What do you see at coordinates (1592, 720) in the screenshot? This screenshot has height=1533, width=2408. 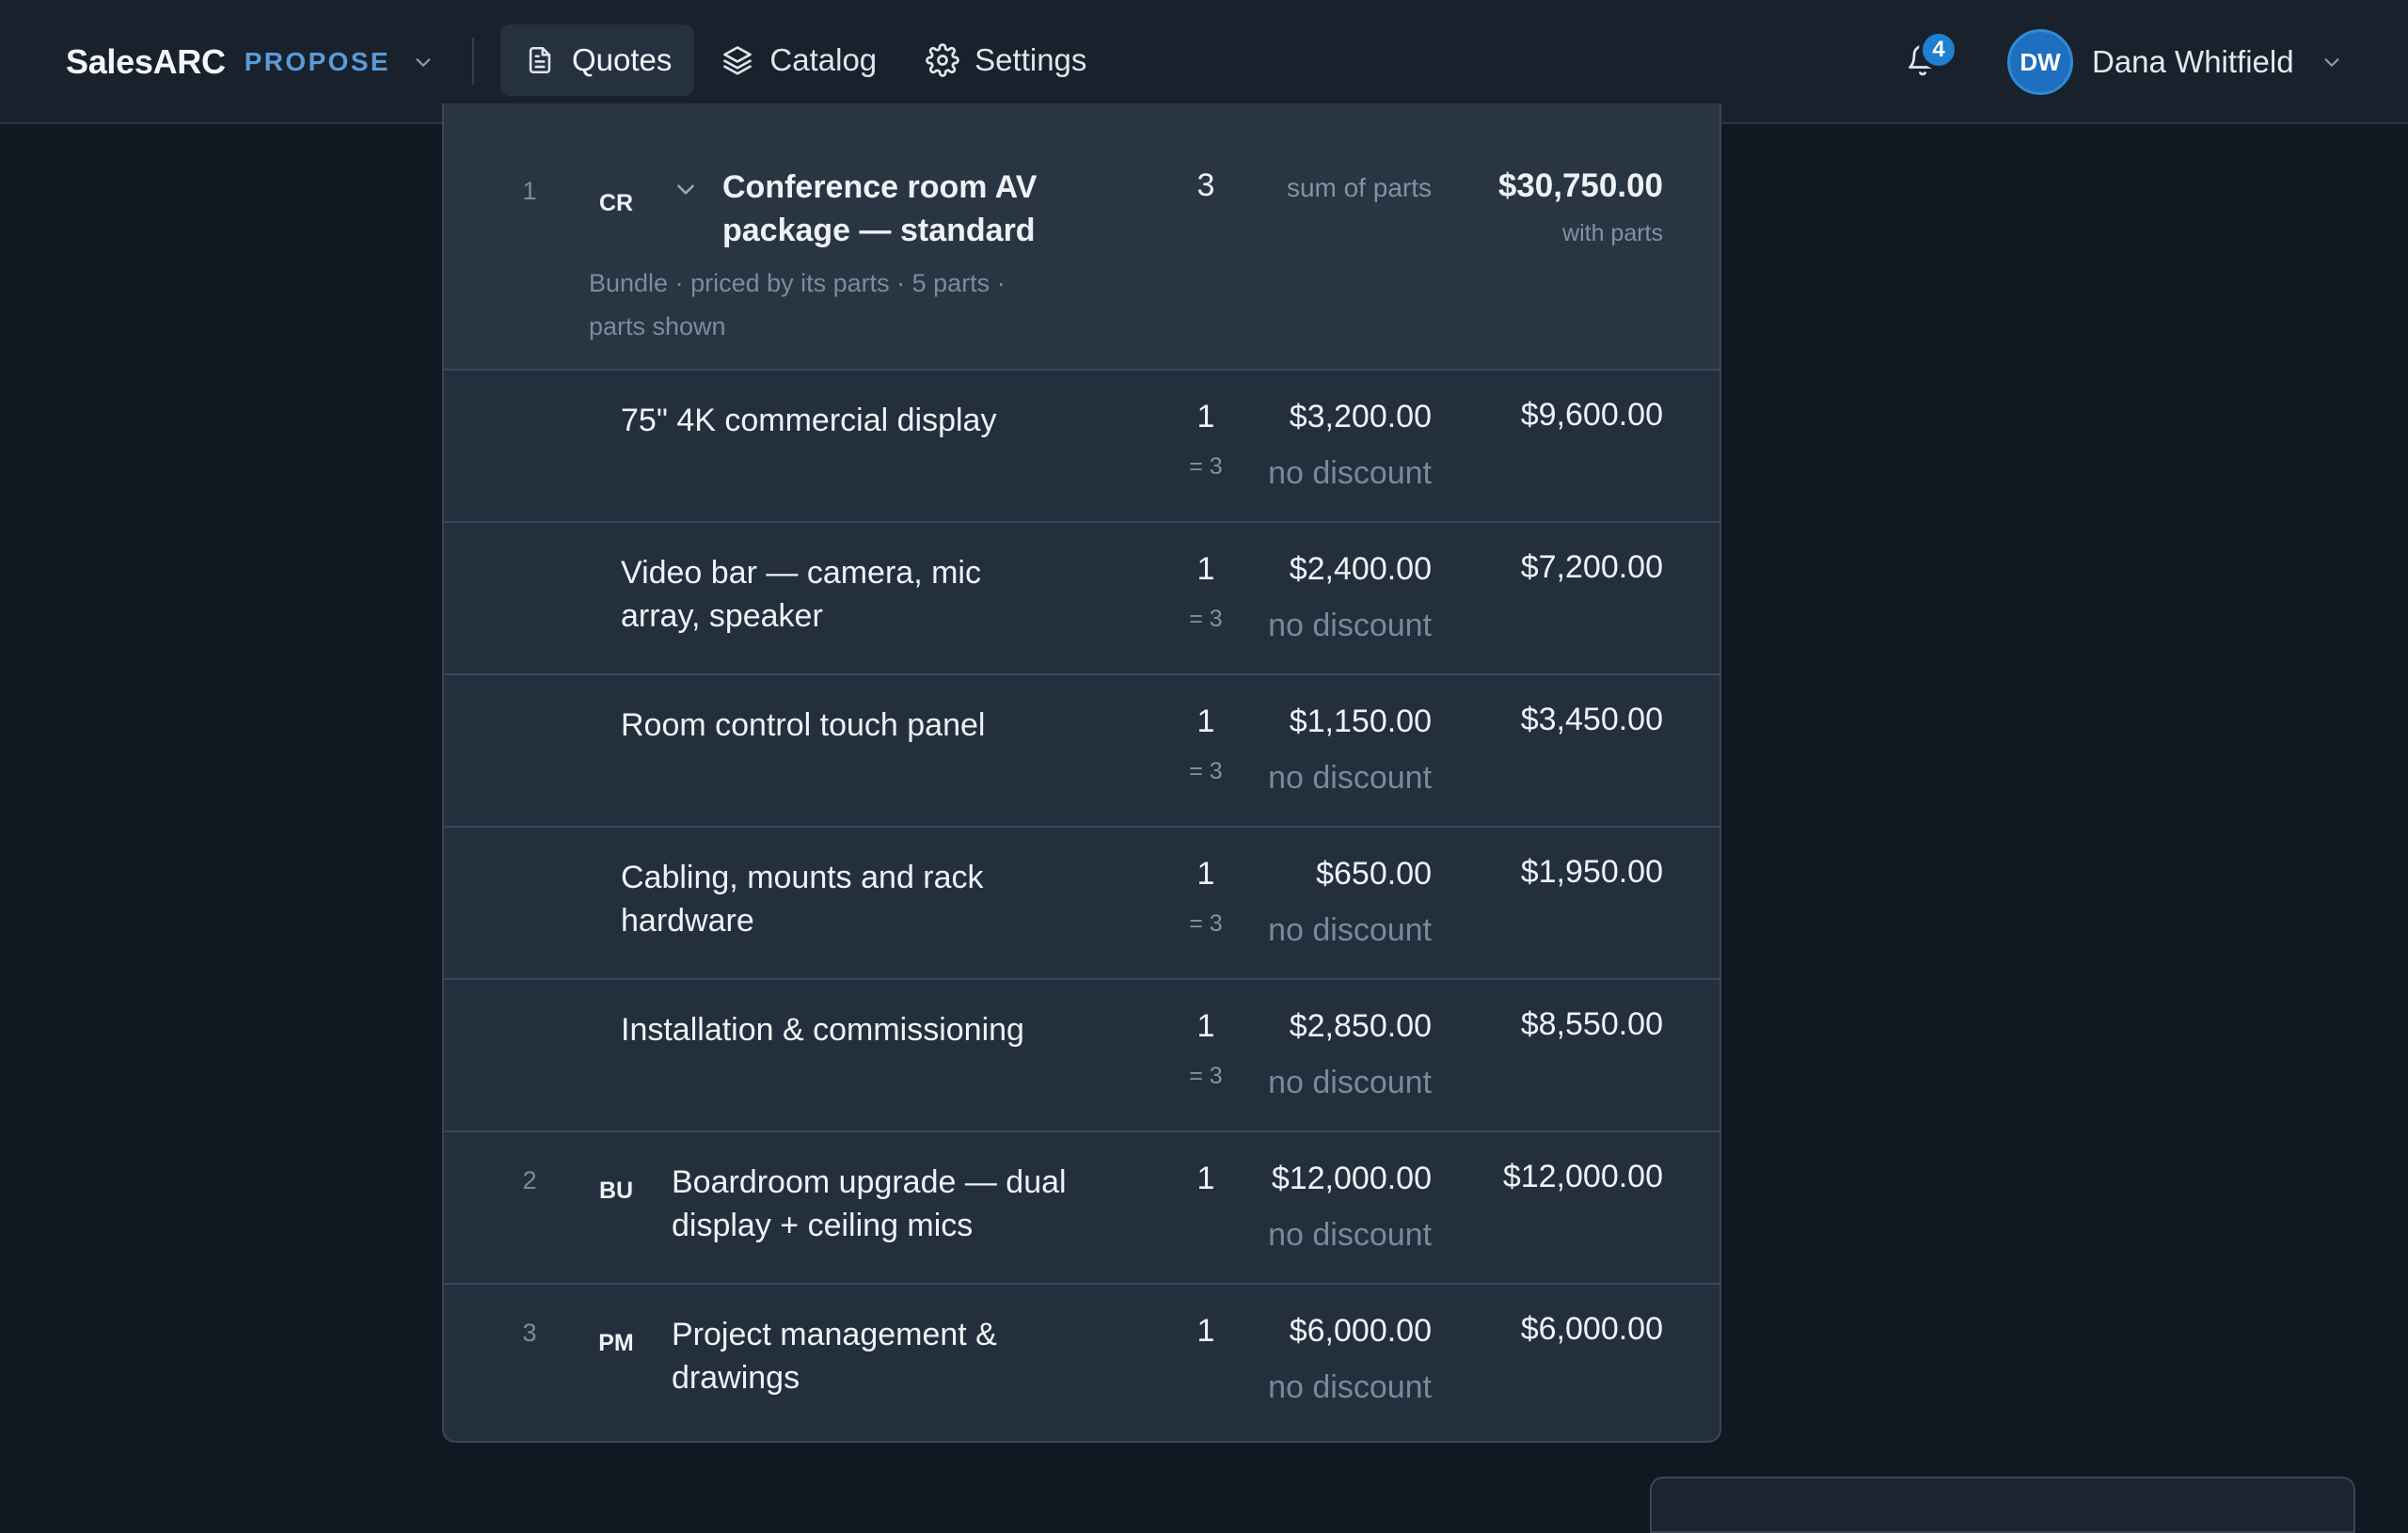 I see `part-total: $3,450.00` at bounding box center [1592, 720].